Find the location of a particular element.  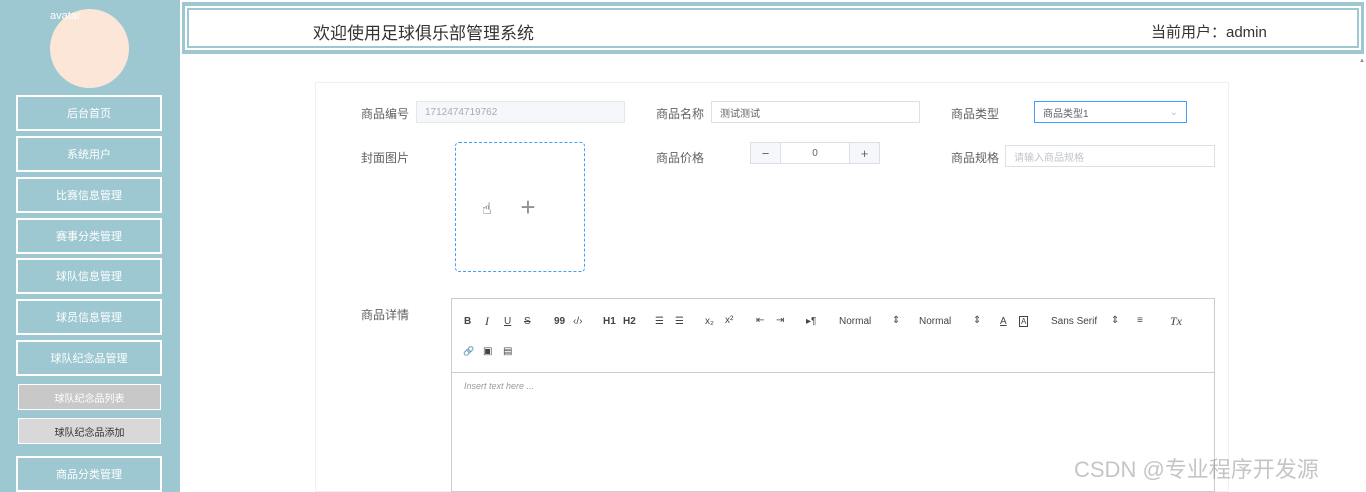

align-icon: ≡ is located at coordinates (1140, 320).